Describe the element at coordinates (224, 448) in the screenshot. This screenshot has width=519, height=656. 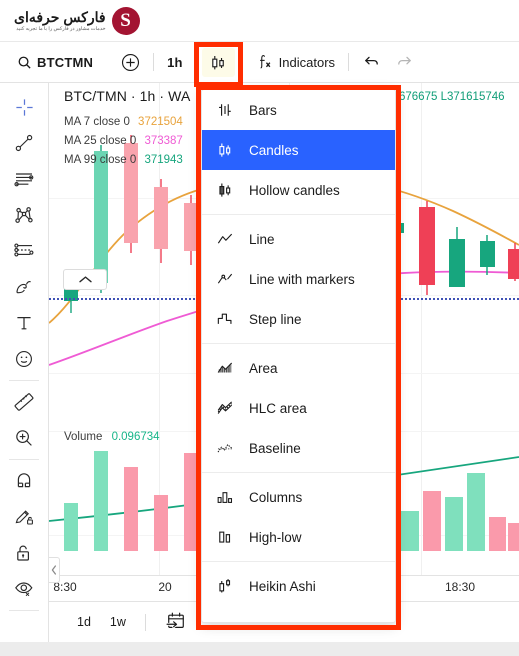
I see `baseline-chart-icon` at that location.